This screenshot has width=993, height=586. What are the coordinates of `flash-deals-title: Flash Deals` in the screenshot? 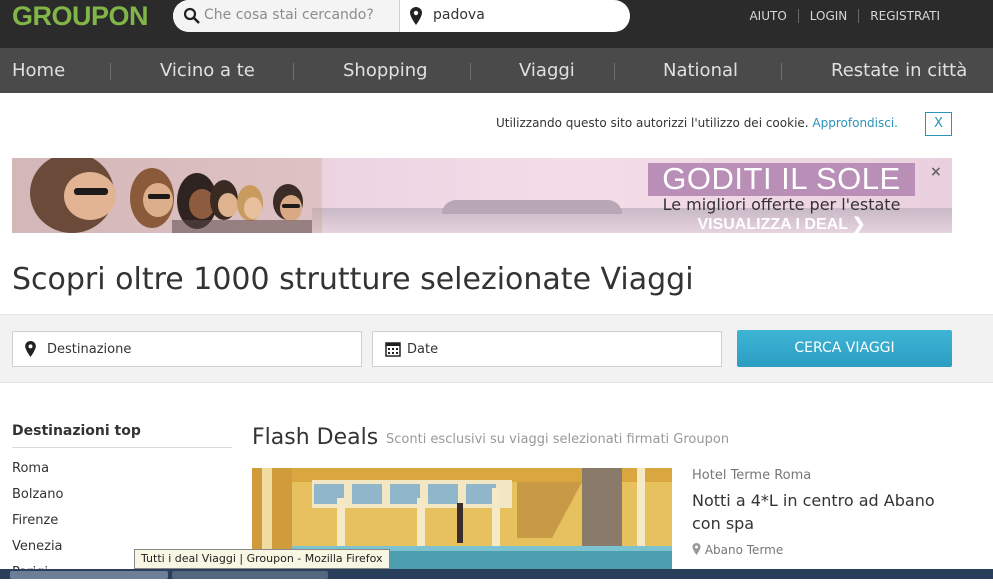 It's located at (315, 437).